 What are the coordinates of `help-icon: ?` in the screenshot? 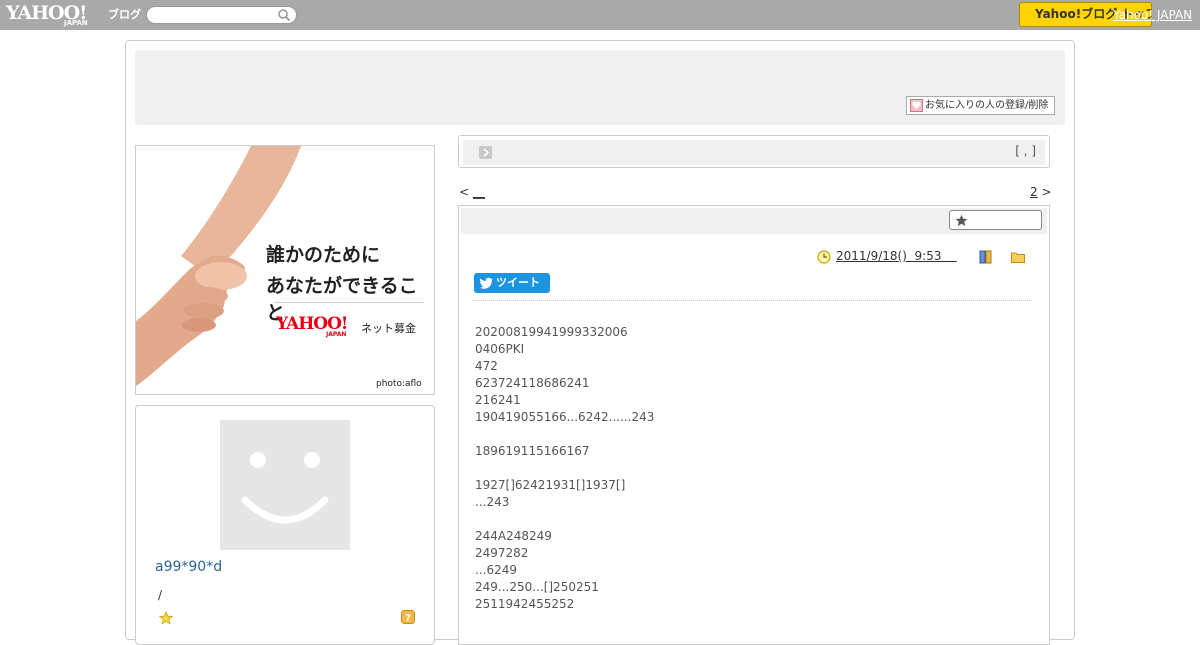 It's located at (408, 617).